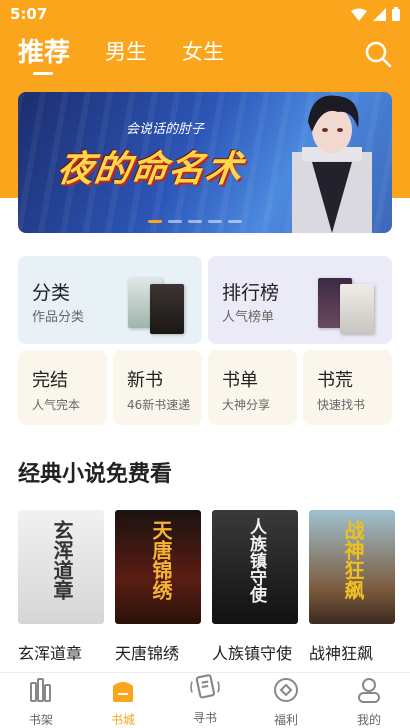 The width and height of the screenshot is (410, 728). What do you see at coordinates (159, 405) in the screenshot?
I see `card-subtitle: 46新书速递` at bounding box center [159, 405].